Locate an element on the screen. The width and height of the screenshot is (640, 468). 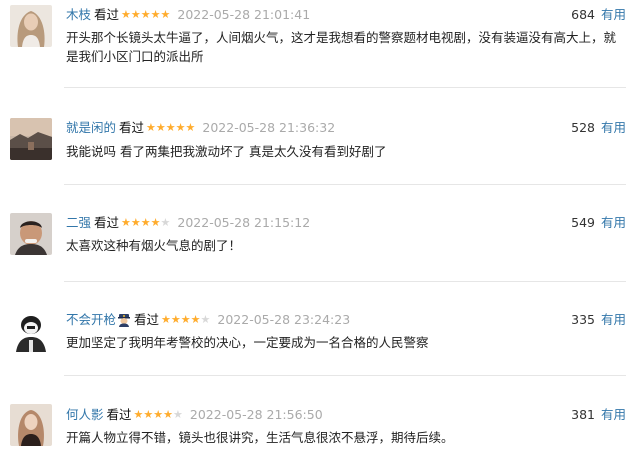
username-link: 二强 is located at coordinates (78, 223).